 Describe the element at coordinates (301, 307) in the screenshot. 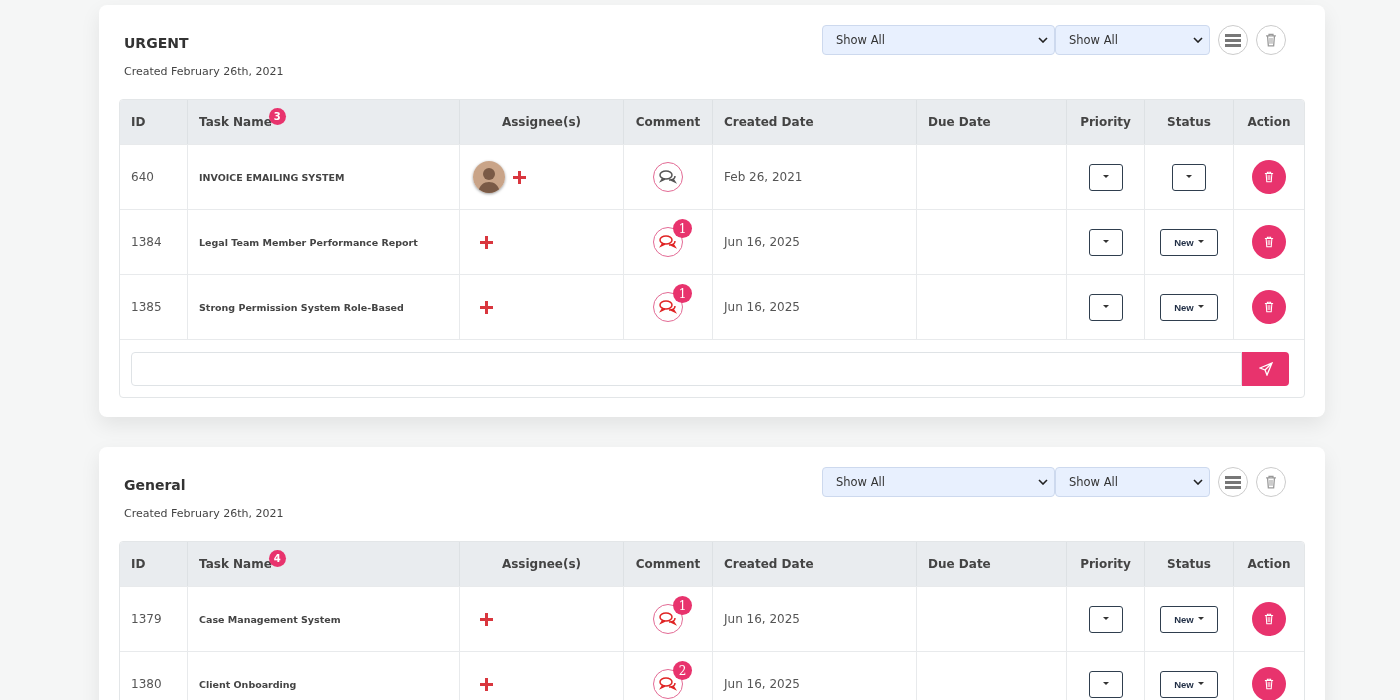

I see `task-name: Strong Permission System Role-Based` at that location.